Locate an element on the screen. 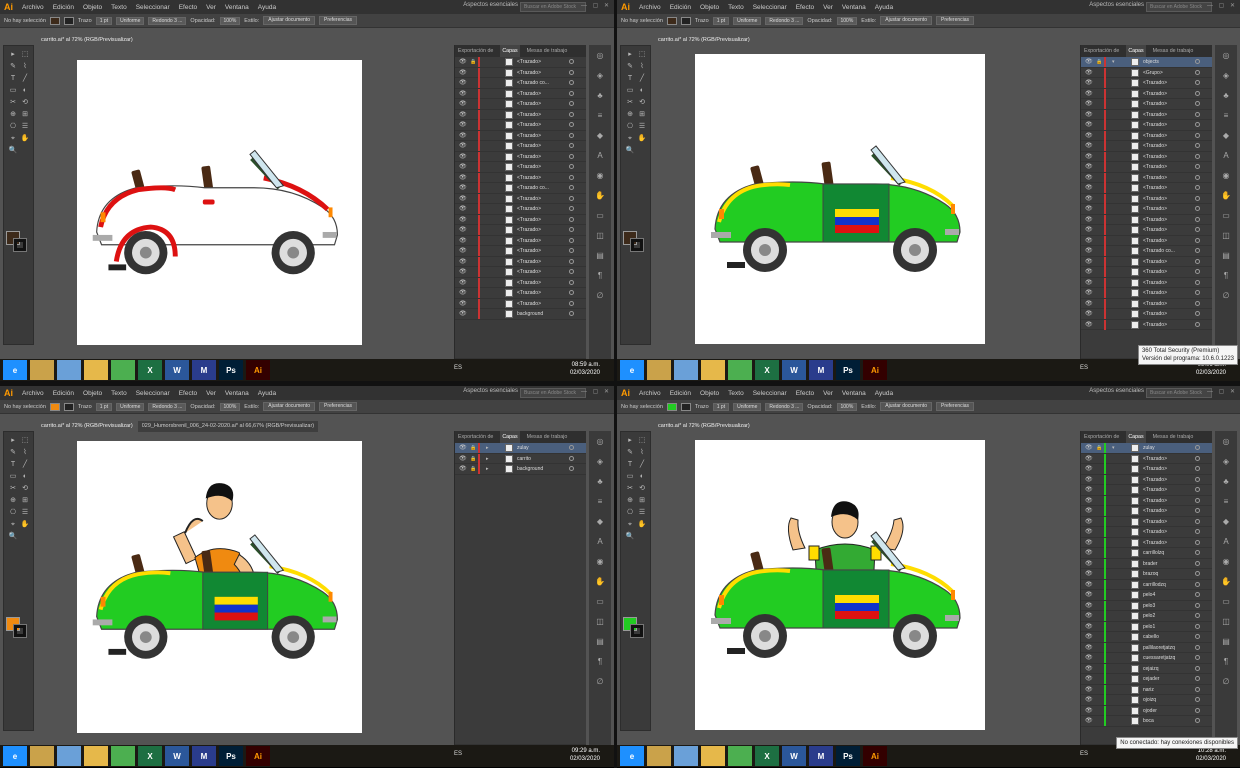 The image size is (1240, 768). layer-name: boca is located at coordinates (1148, 721).